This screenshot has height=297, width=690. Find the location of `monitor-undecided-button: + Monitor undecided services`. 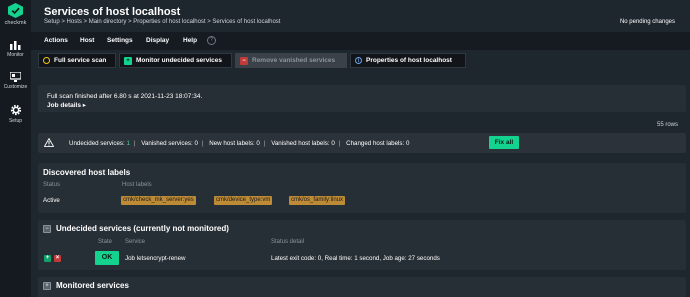

monitor-undecided-button: + Monitor undecided services is located at coordinates (175, 60).